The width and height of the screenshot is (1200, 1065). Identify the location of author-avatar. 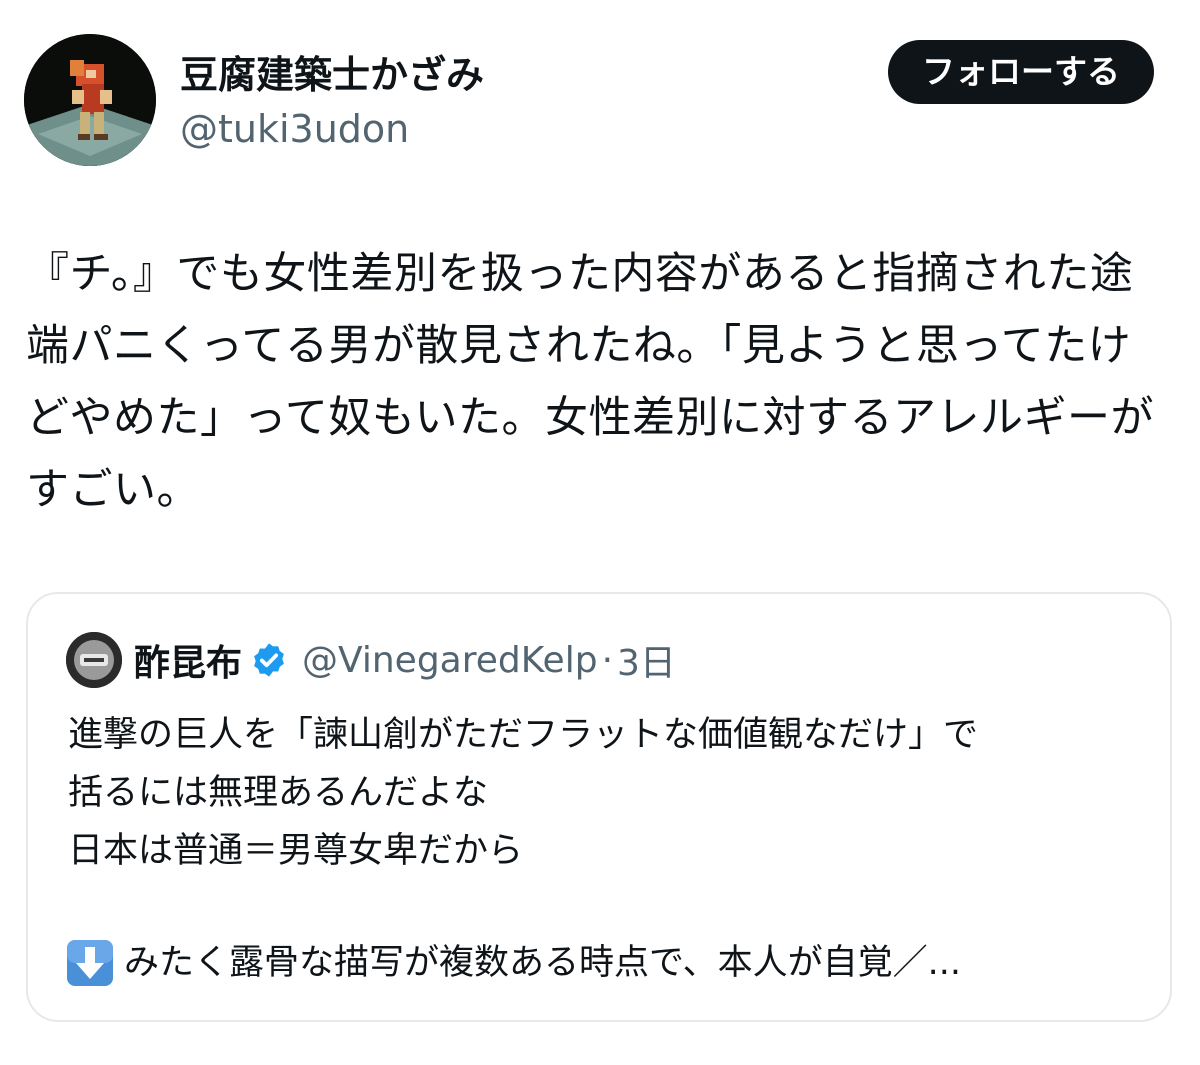
(90, 100).